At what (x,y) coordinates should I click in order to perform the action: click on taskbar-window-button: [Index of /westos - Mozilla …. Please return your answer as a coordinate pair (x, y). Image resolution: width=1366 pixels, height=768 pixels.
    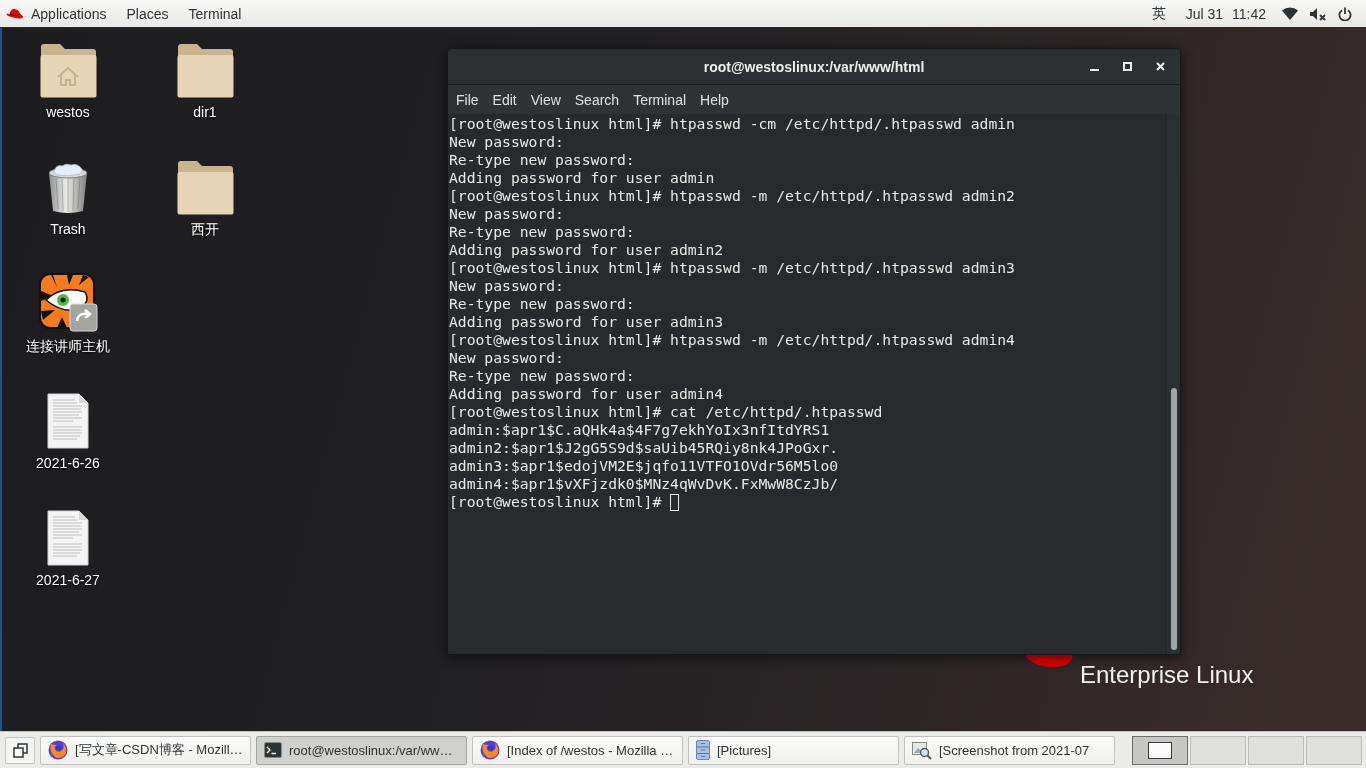
    Looking at the image, I should click on (577, 750).